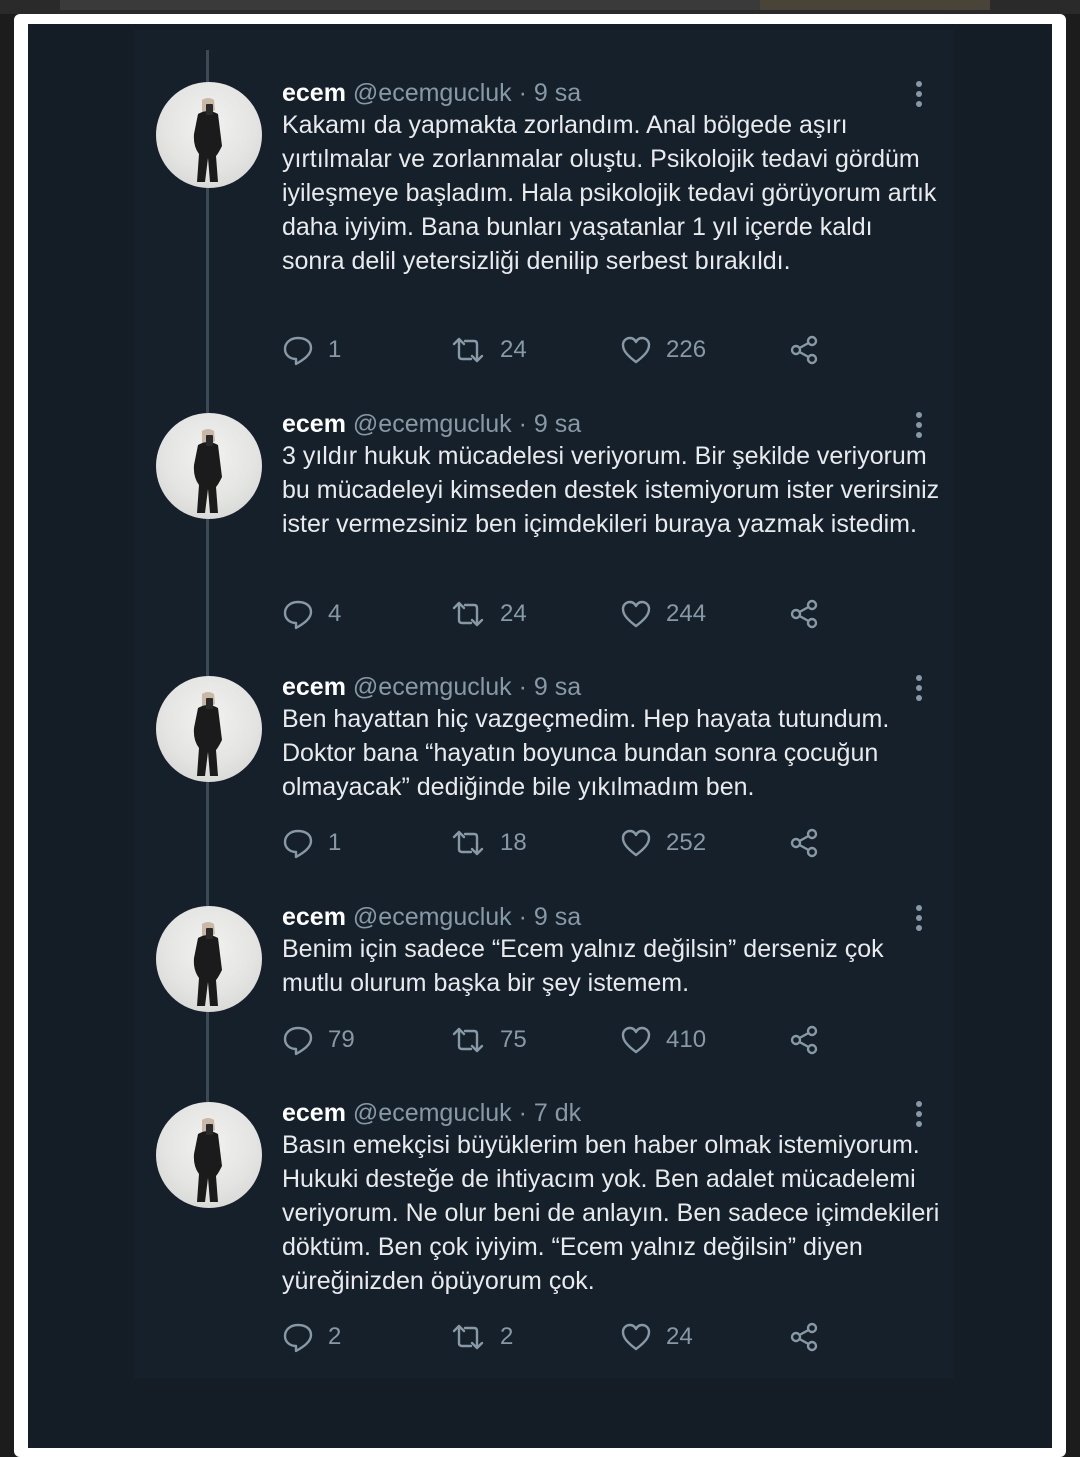 This screenshot has width=1080, height=1457. I want to click on tweet-actions: 79 75 410, so click(562, 1040).